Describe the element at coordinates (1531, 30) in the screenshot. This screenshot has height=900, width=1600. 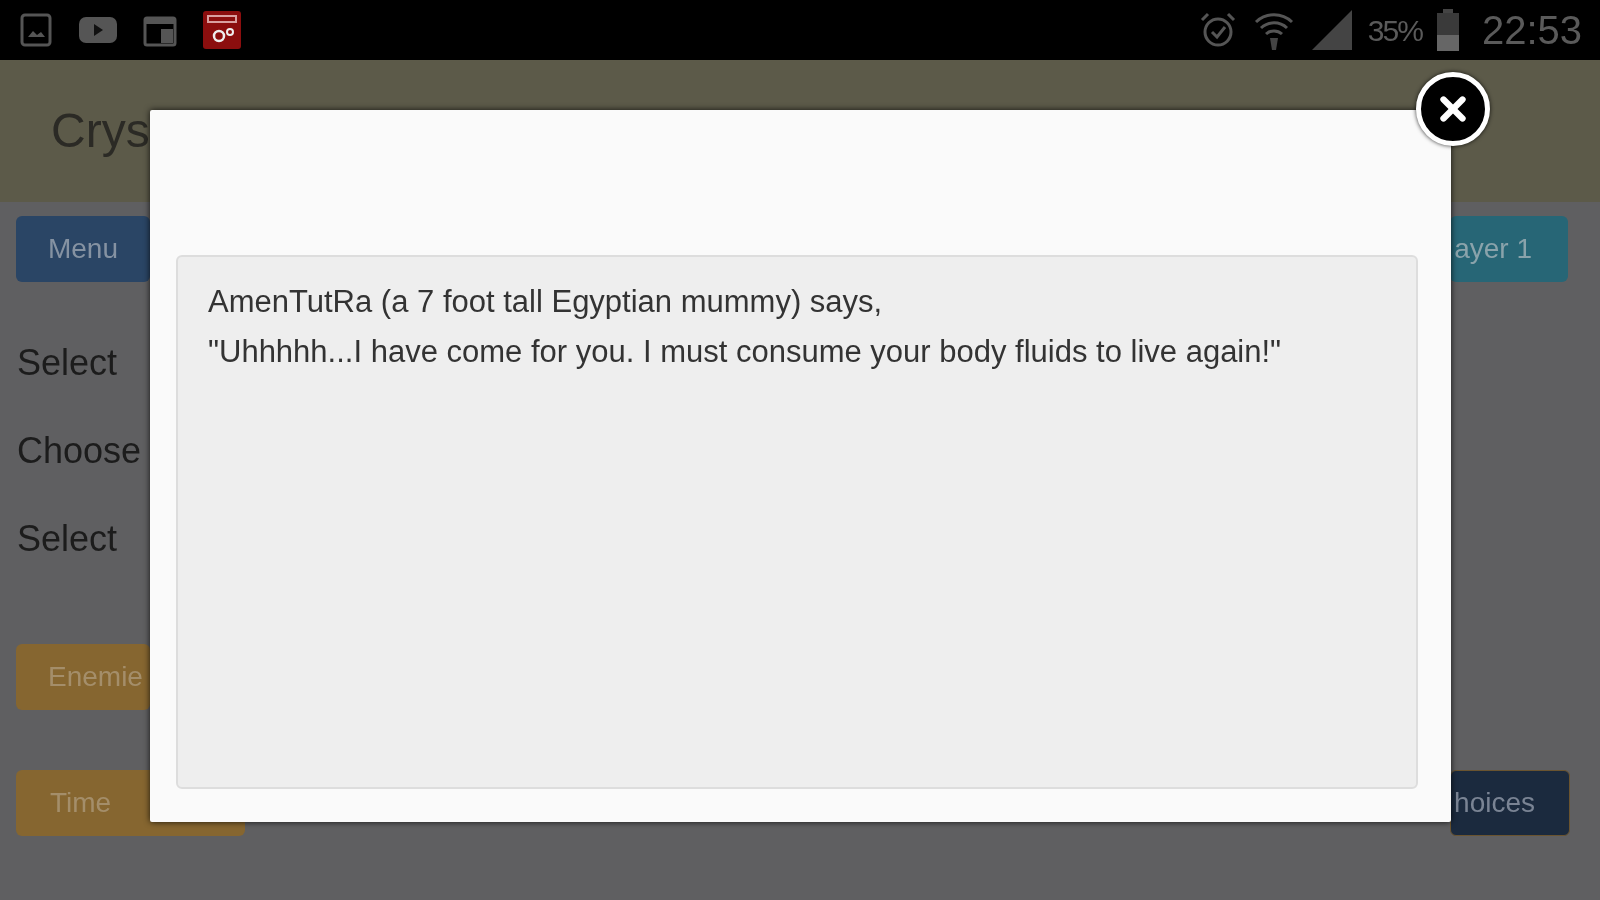
I see `clock-time: 22:53` at that location.